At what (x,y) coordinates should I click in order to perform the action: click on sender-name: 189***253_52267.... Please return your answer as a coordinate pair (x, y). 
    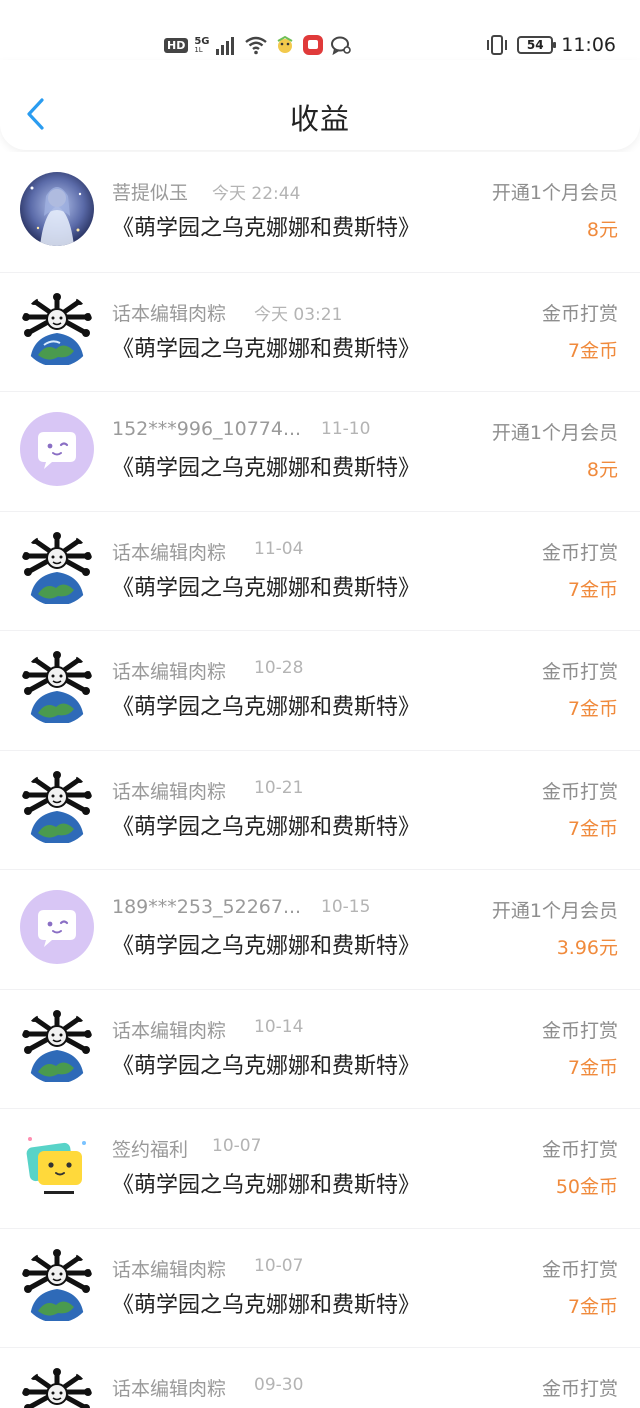
    Looking at the image, I should click on (207, 907).